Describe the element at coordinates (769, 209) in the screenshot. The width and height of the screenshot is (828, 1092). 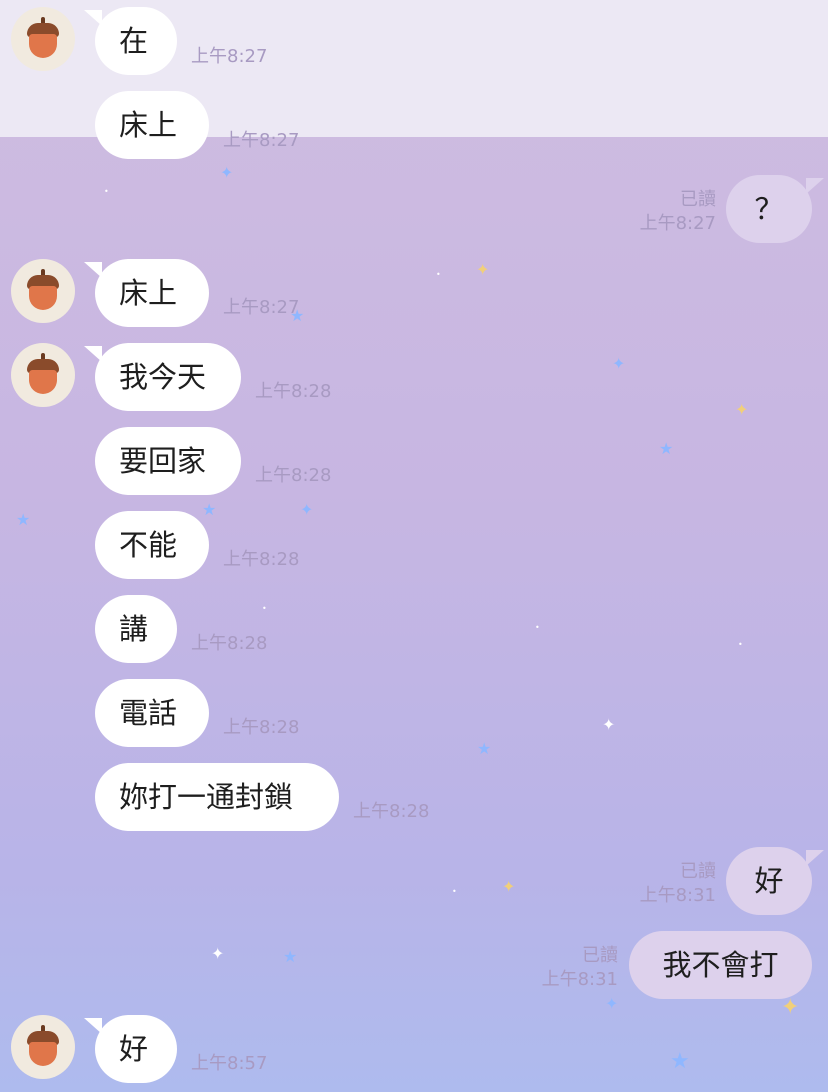
I see `message-bubble: ？` at that location.